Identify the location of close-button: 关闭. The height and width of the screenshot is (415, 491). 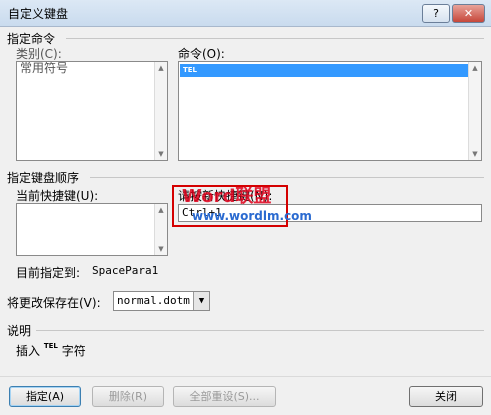
(446, 396).